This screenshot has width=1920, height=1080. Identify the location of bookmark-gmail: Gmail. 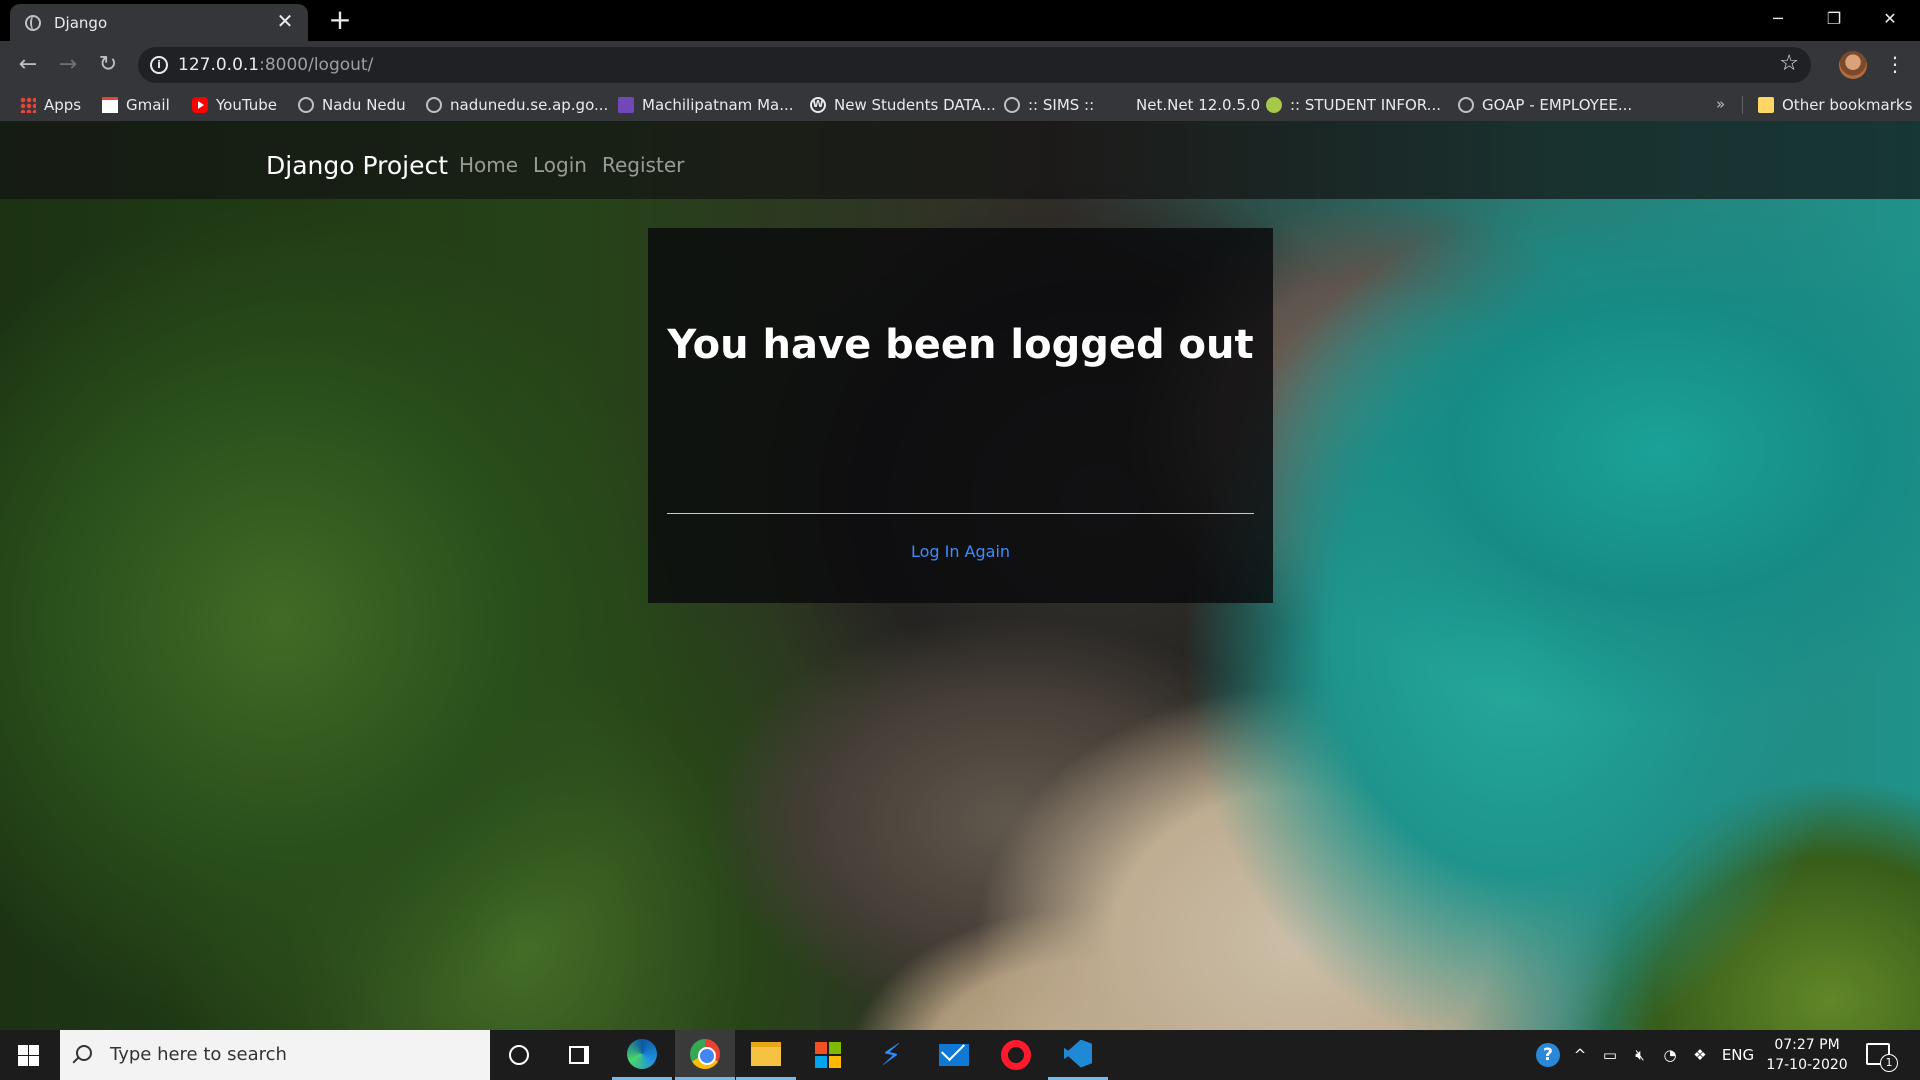
(136, 104).